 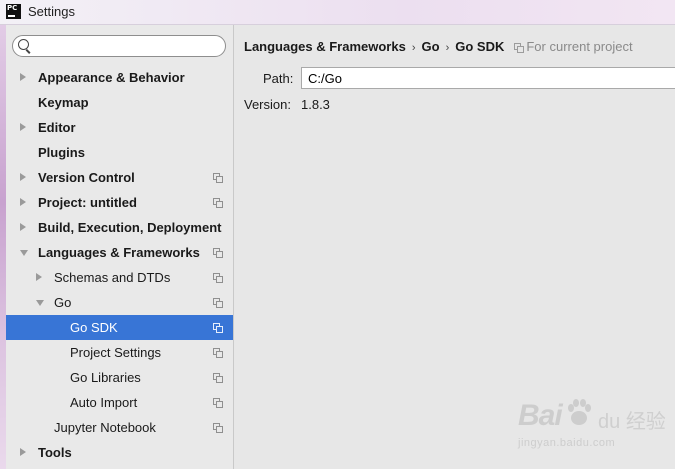 I want to click on tree-item-build-execution-deployment: Build, Execution, Deployment, so click(x=119, y=227).